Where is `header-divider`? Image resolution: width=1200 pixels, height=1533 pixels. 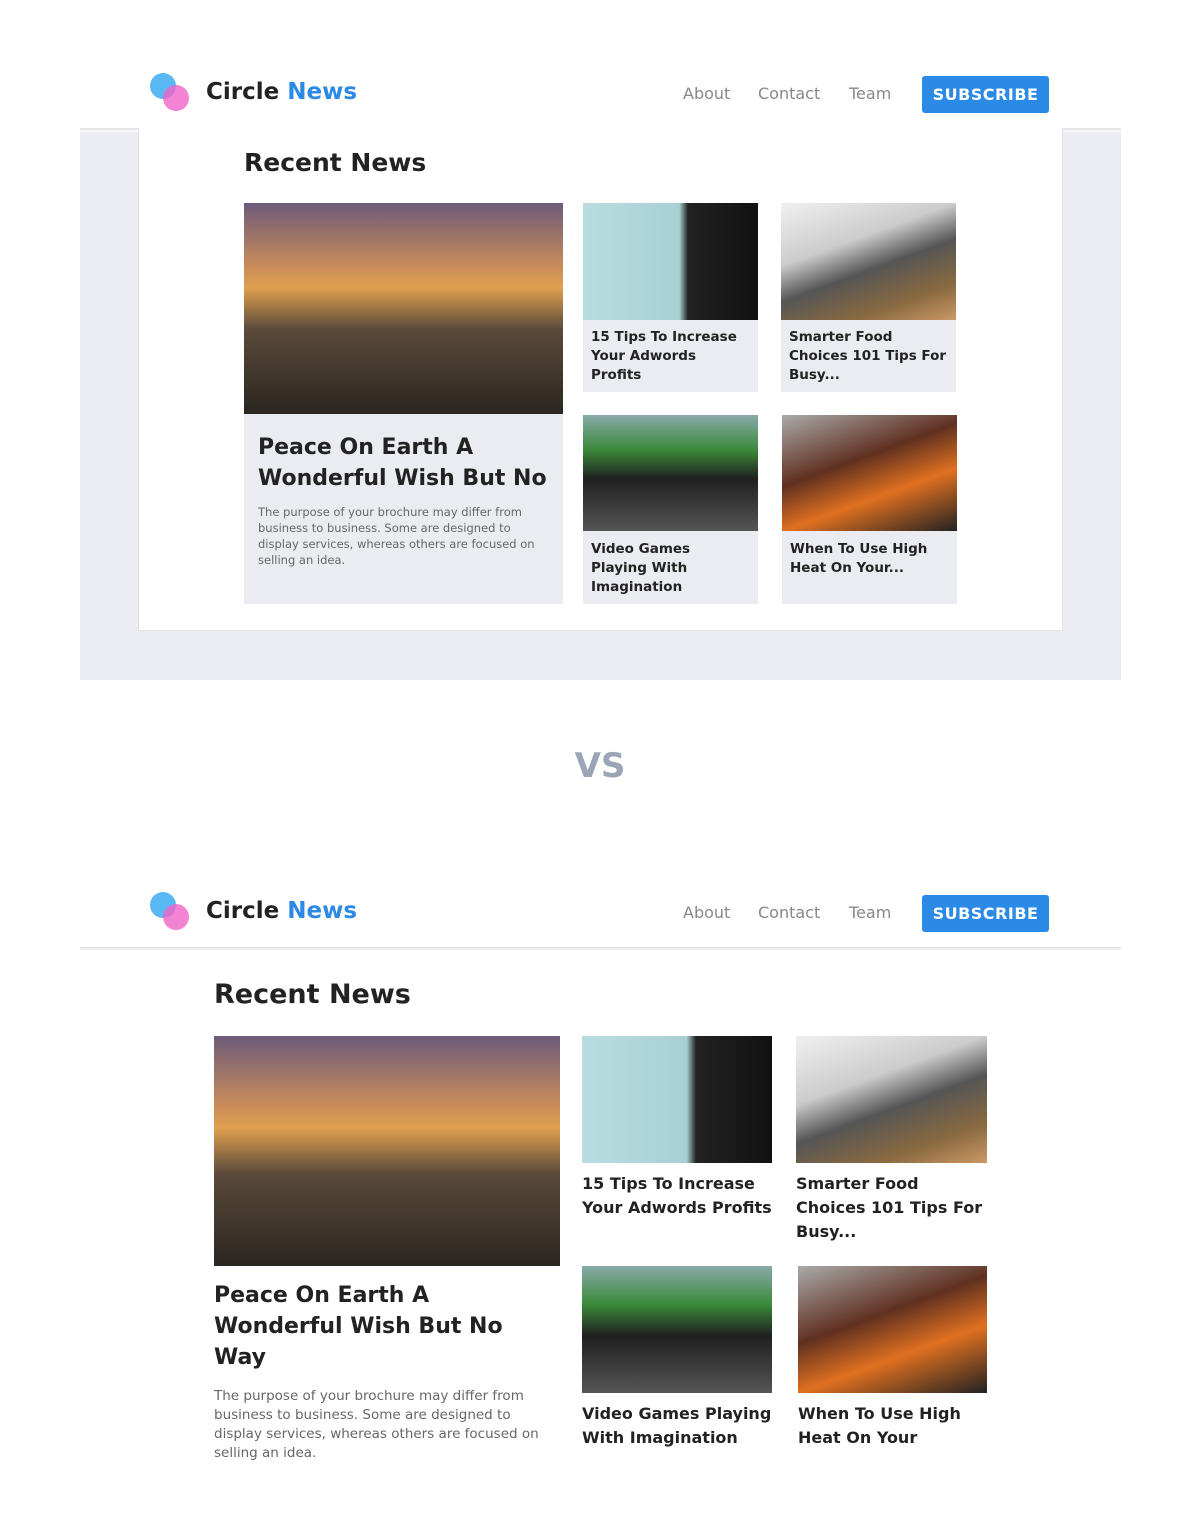
header-divider is located at coordinates (600, 949).